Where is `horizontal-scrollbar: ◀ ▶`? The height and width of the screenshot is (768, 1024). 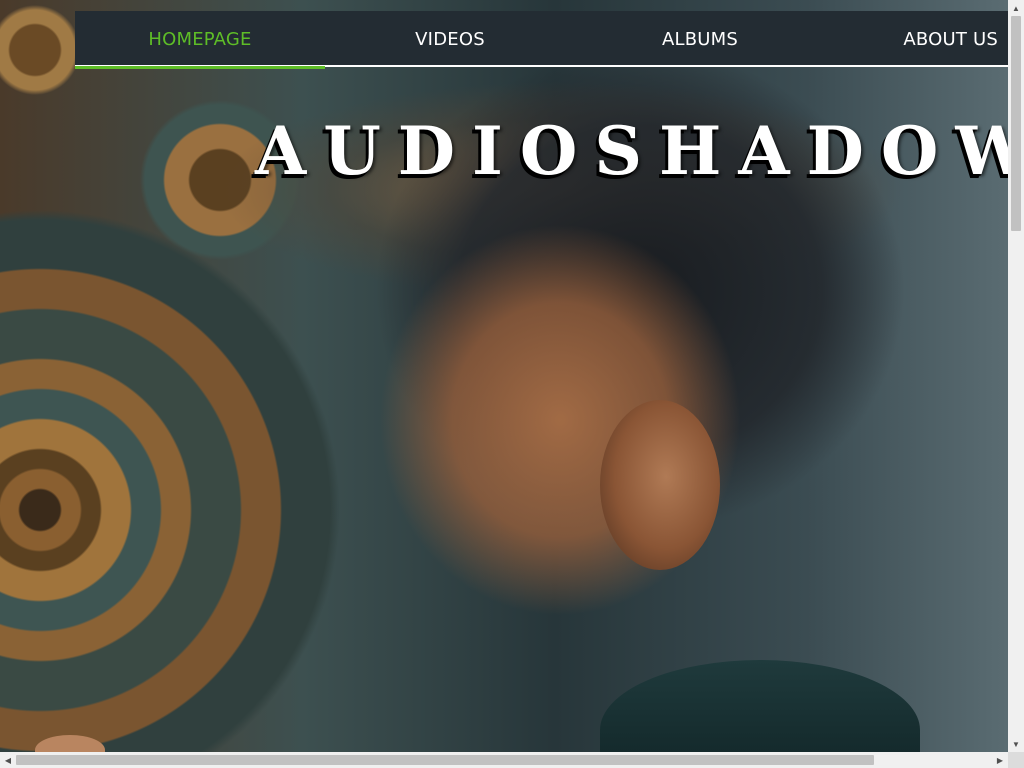 horizontal-scrollbar: ◀ ▶ is located at coordinates (504, 760).